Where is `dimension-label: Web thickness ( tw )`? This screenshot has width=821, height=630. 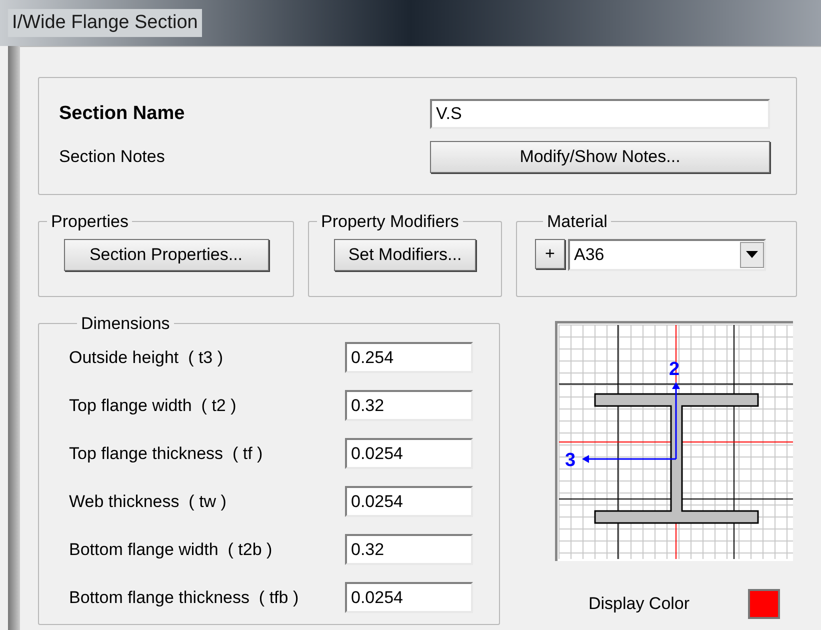
dimension-label: Web thickness ( tw ) is located at coordinates (147, 501).